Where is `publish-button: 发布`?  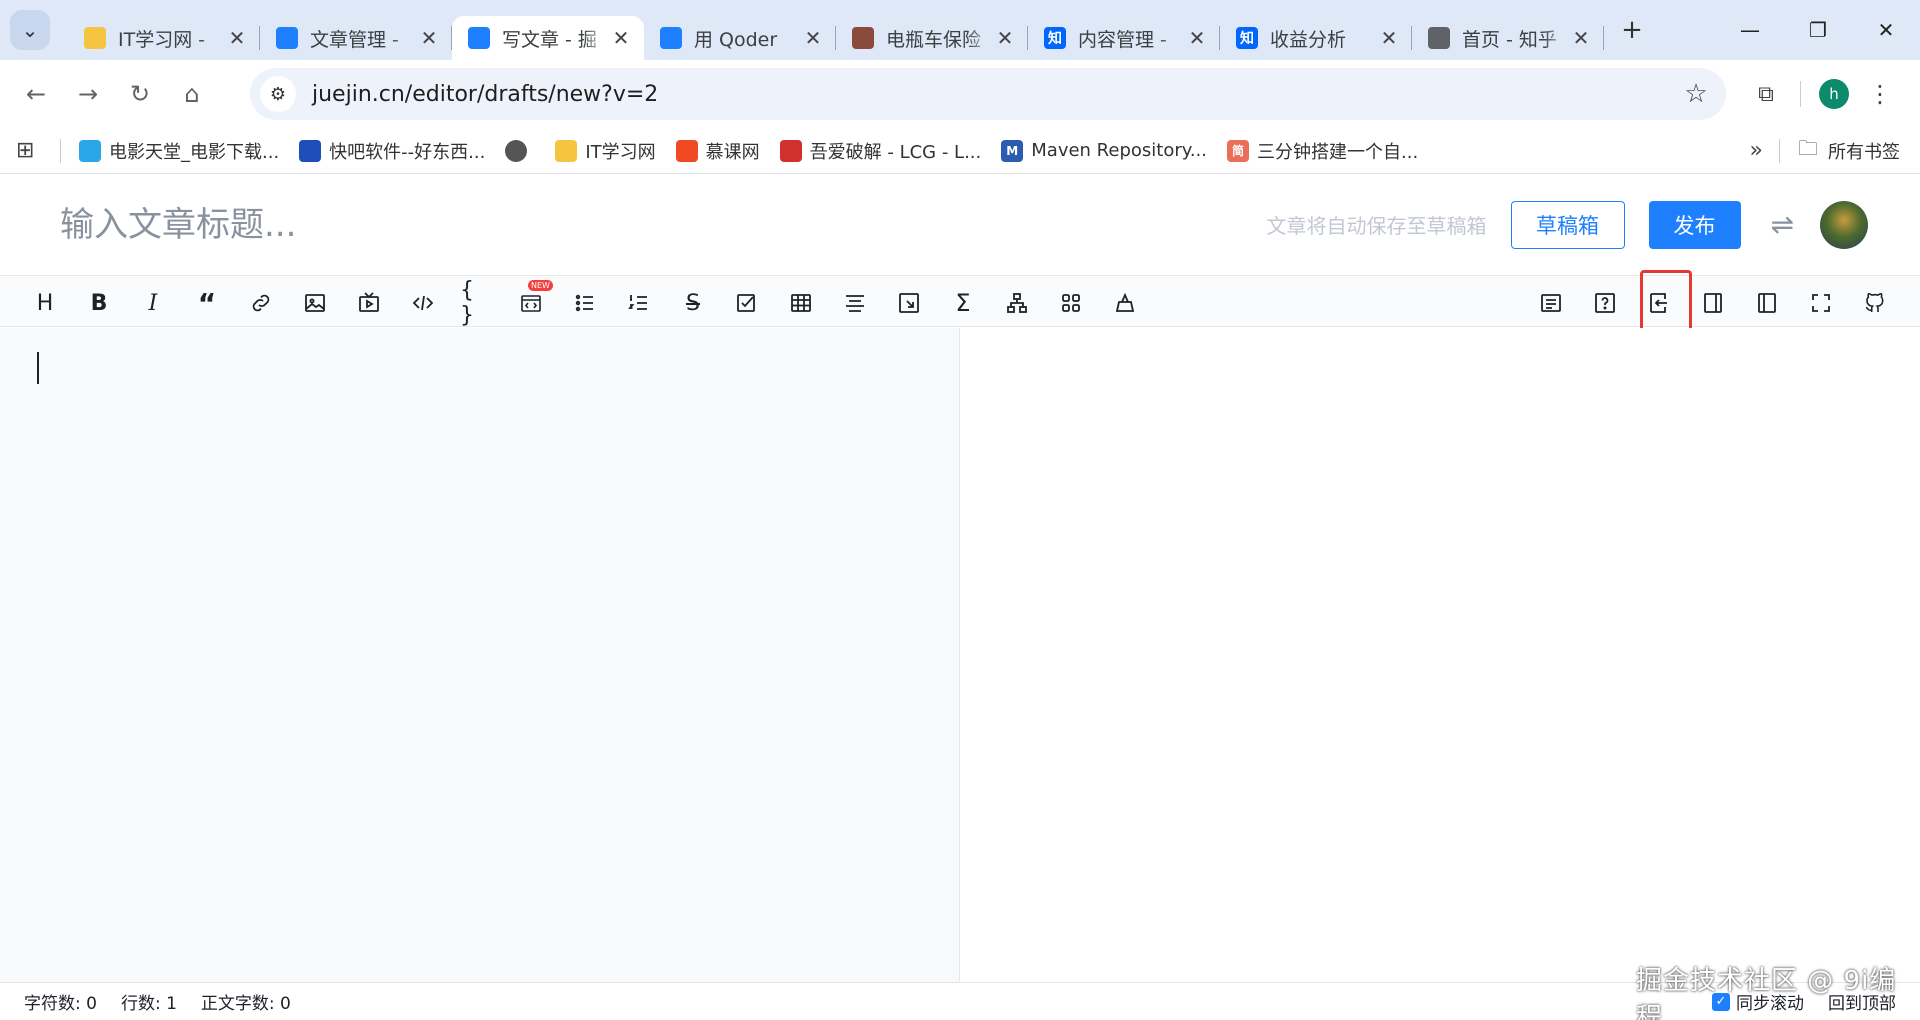
publish-button: 发布 is located at coordinates (1694, 224).